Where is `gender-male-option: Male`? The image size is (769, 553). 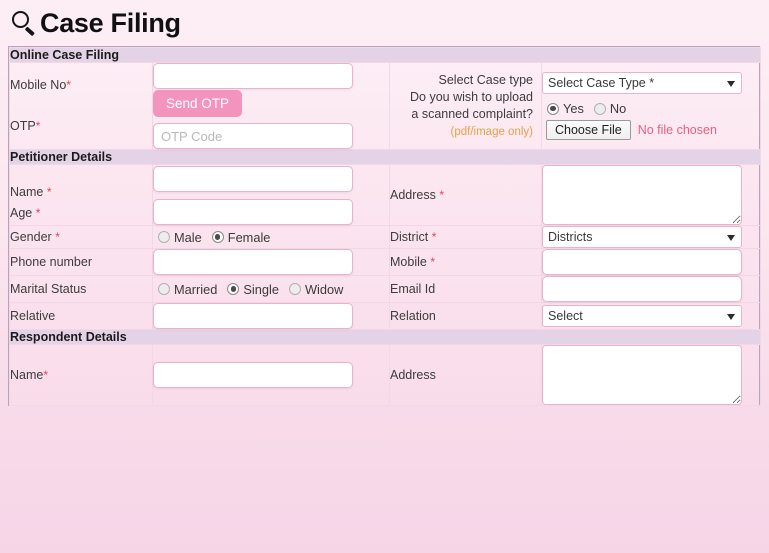 gender-male-option: Male is located at coordinates (180, 237).